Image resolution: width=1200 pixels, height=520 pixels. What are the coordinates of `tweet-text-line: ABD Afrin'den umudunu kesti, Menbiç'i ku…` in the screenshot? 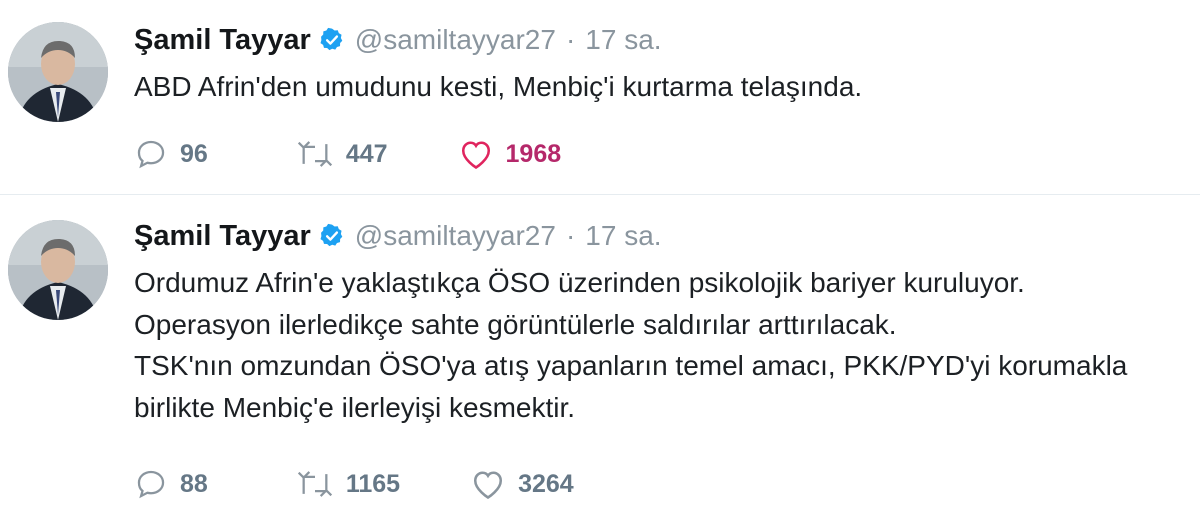 It's located at (498, 86).